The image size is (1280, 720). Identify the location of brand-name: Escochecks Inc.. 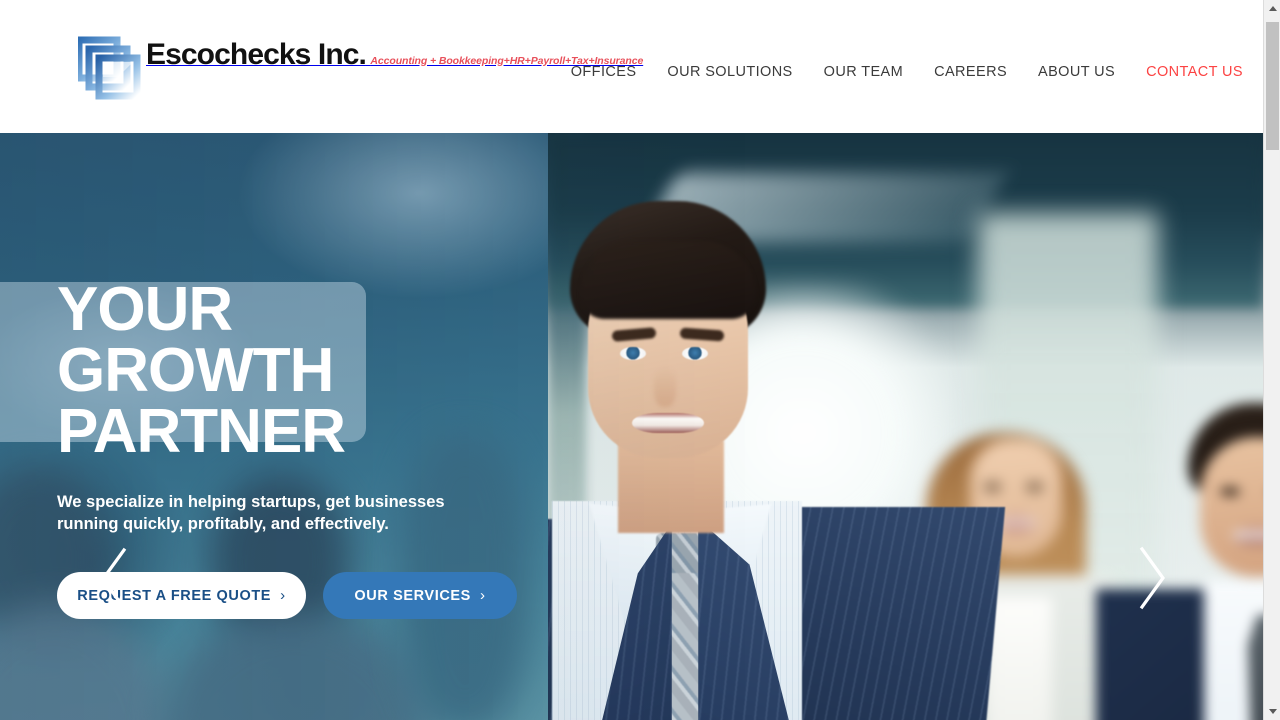
(256, 54).